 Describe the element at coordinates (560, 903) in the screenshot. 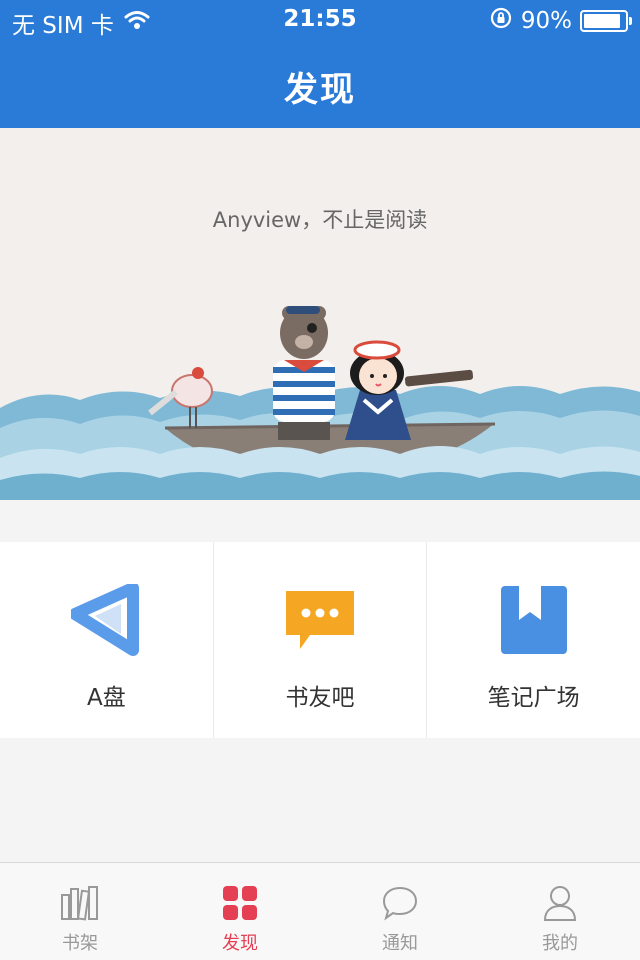

I see `user-icon` at that location.